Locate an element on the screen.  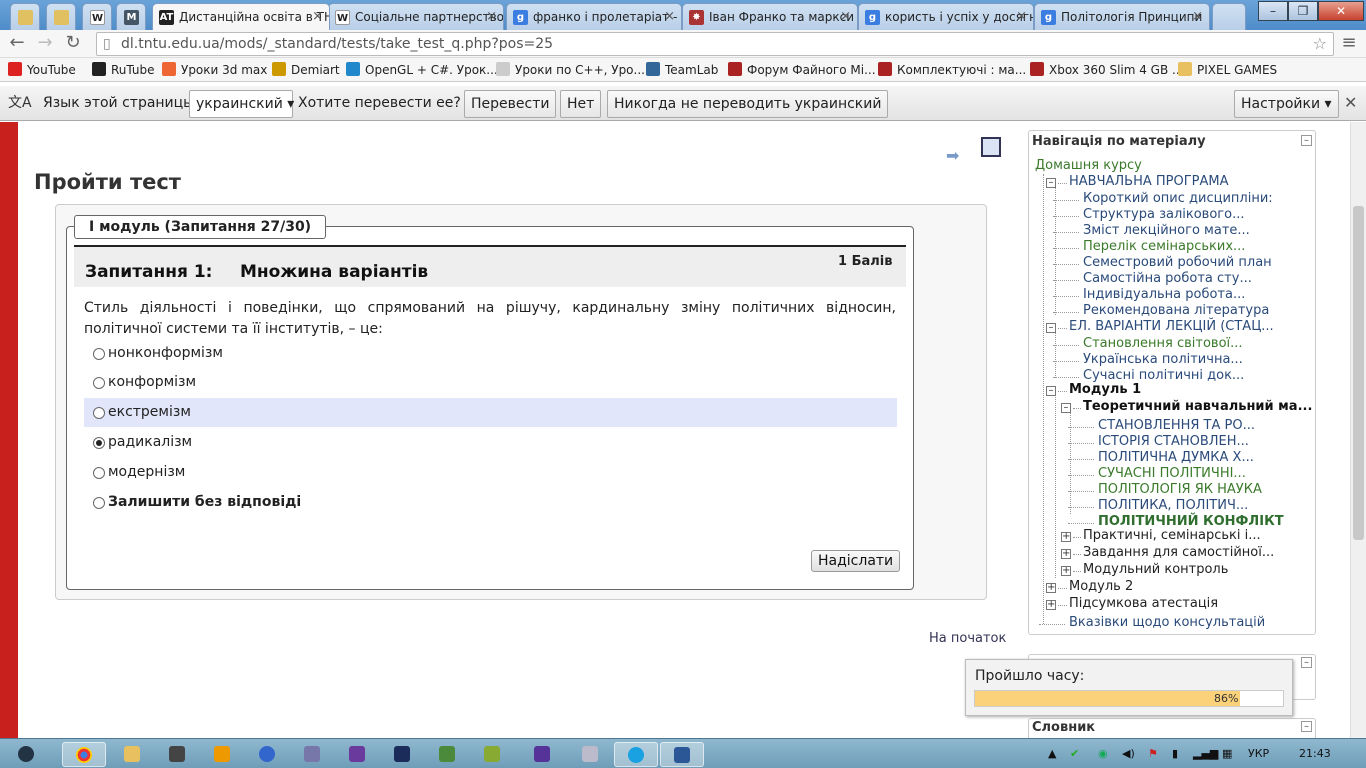
app-taskbar-icon is located at coordinates (267, 754).